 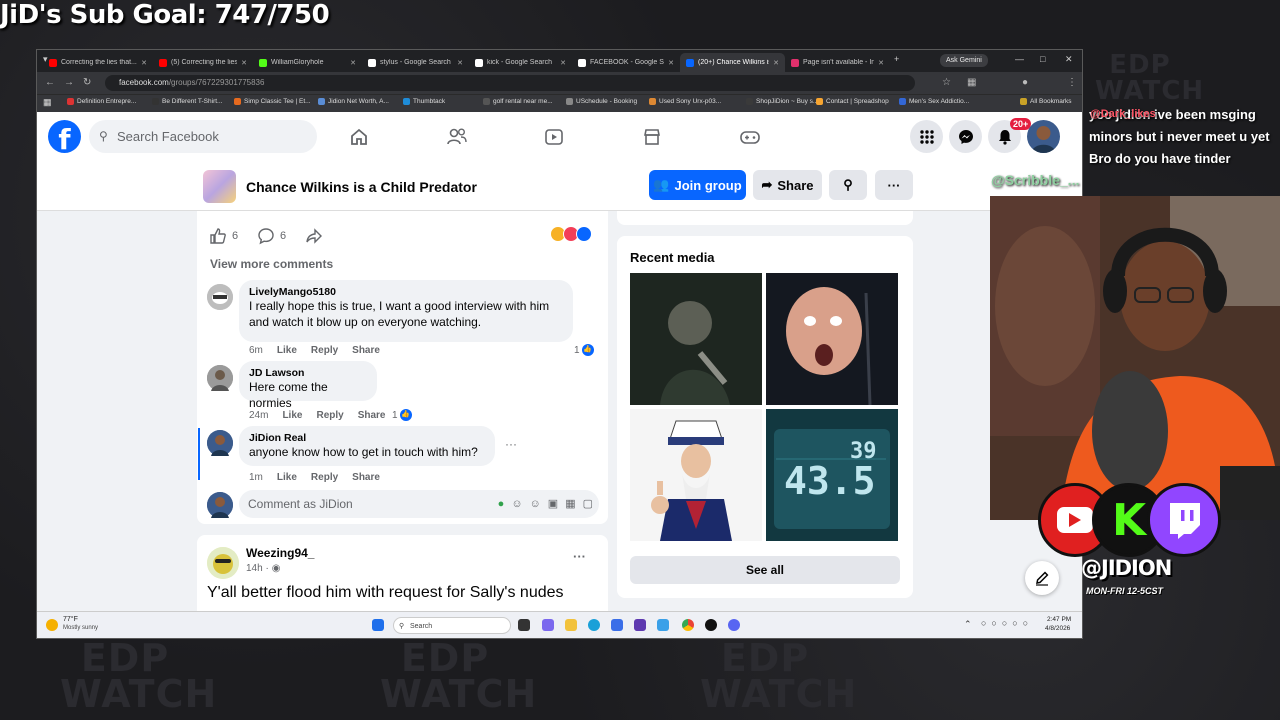 I want to click on file-explorer-icon, so click(x=571, y=625).